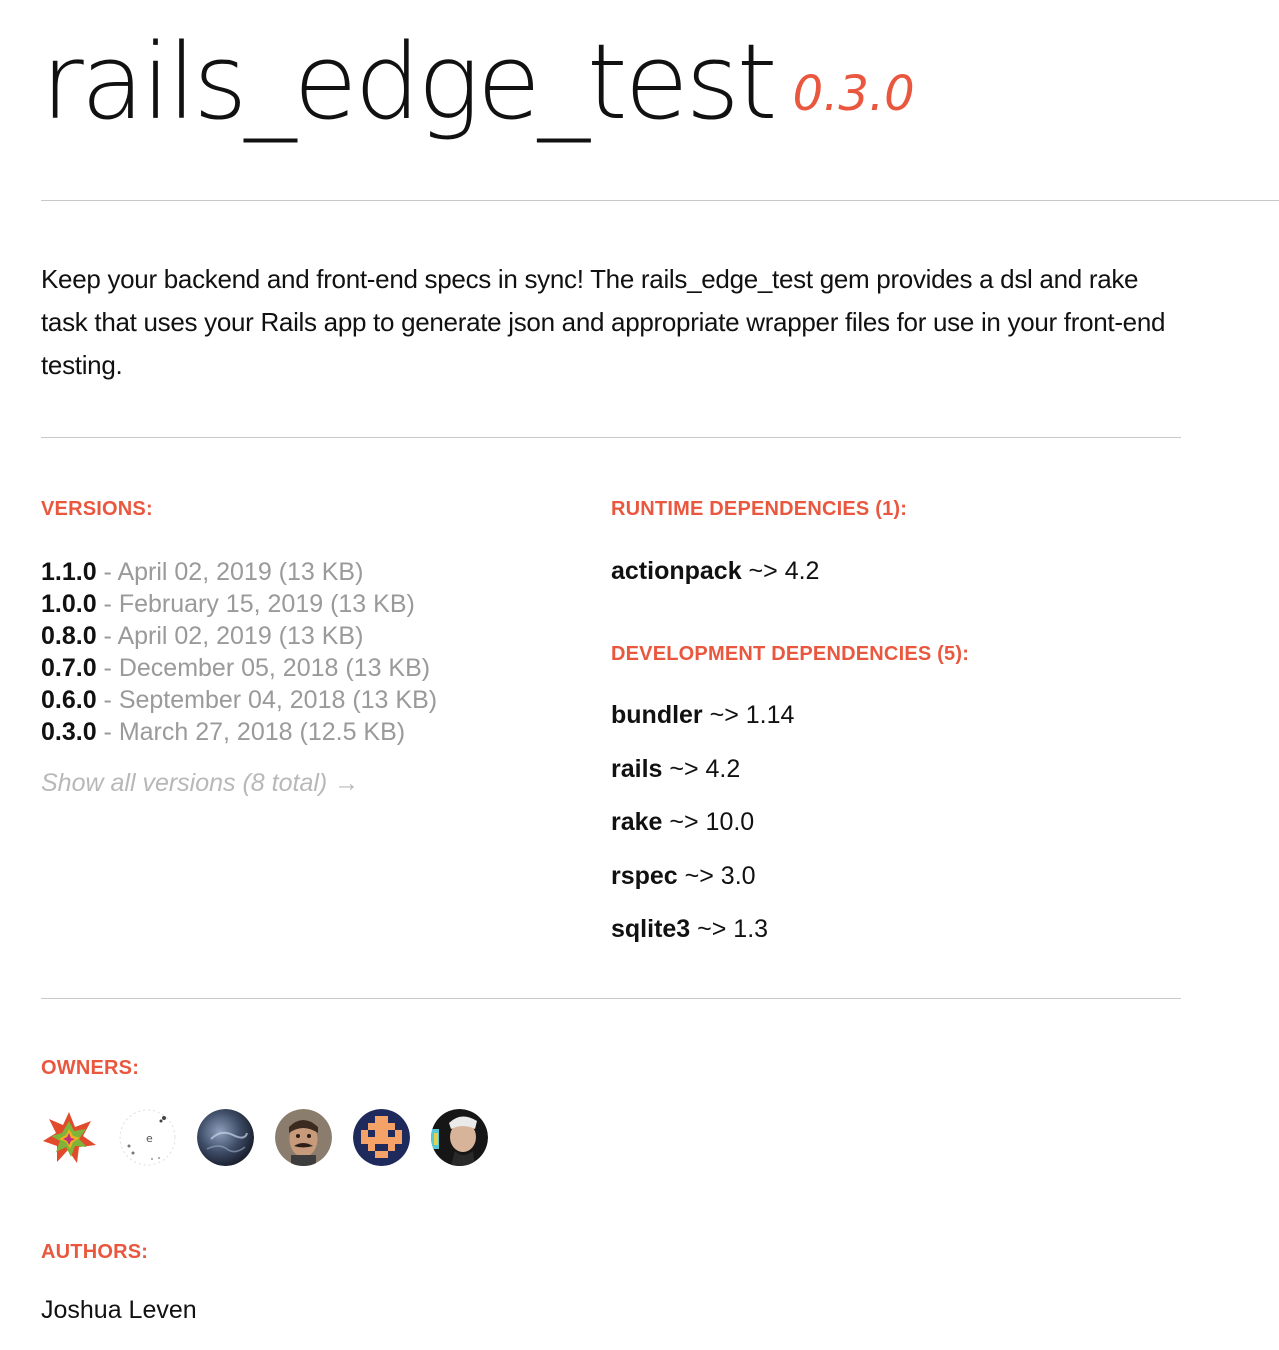  What do you see at coordinates (853, 94) in the screenshot?
I see `gem-version: 0.3.0` at bounding box center [853, 94].